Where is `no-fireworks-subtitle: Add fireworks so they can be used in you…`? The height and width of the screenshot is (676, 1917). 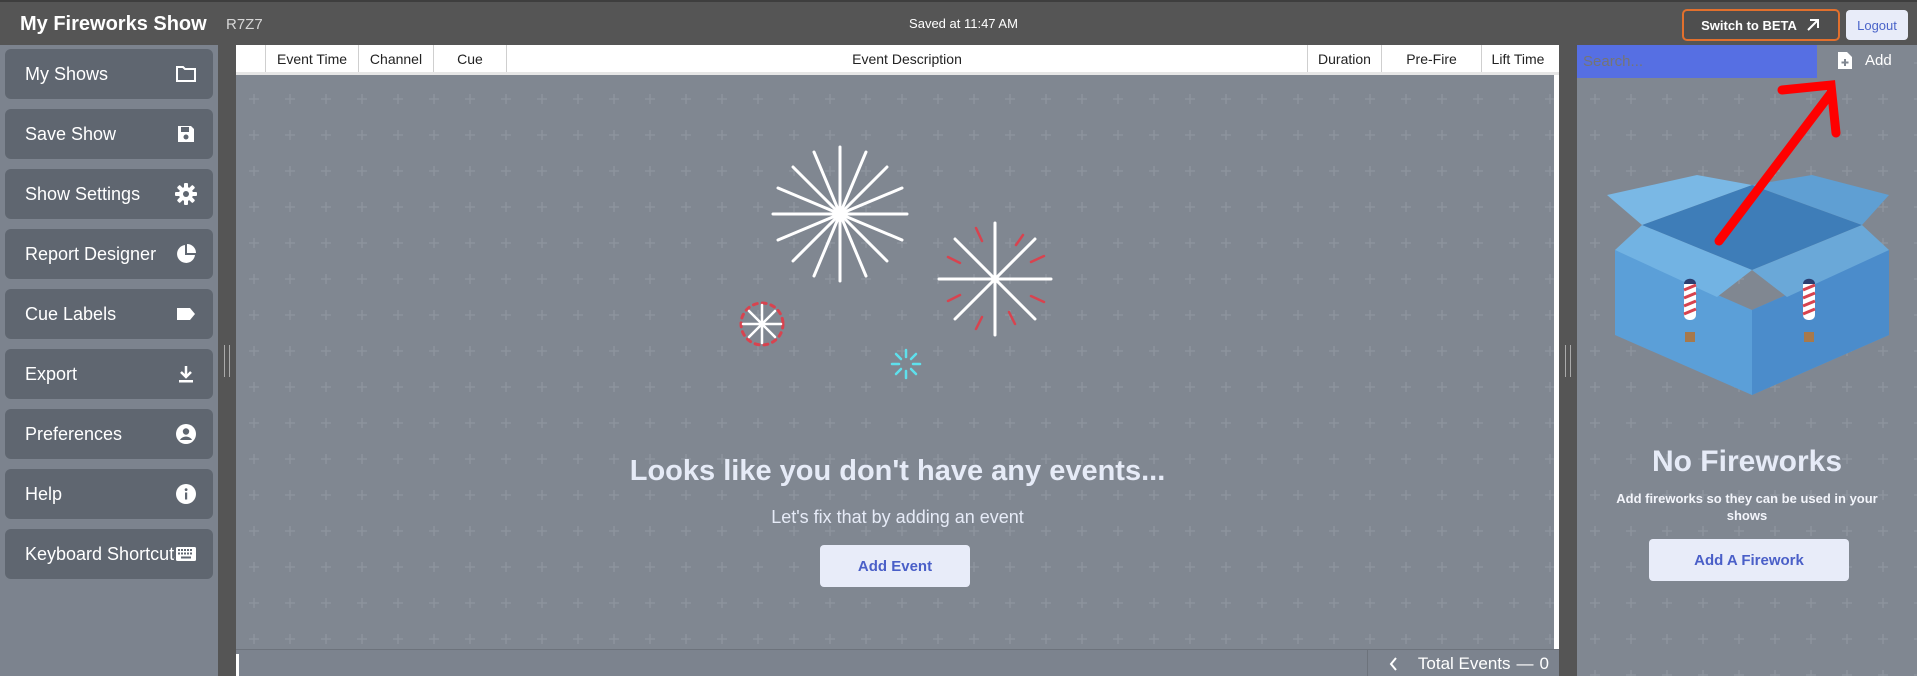
no-fireworks-subtitle: Add fireworks so they can be used in you… is located at coordinates (1747, 507).